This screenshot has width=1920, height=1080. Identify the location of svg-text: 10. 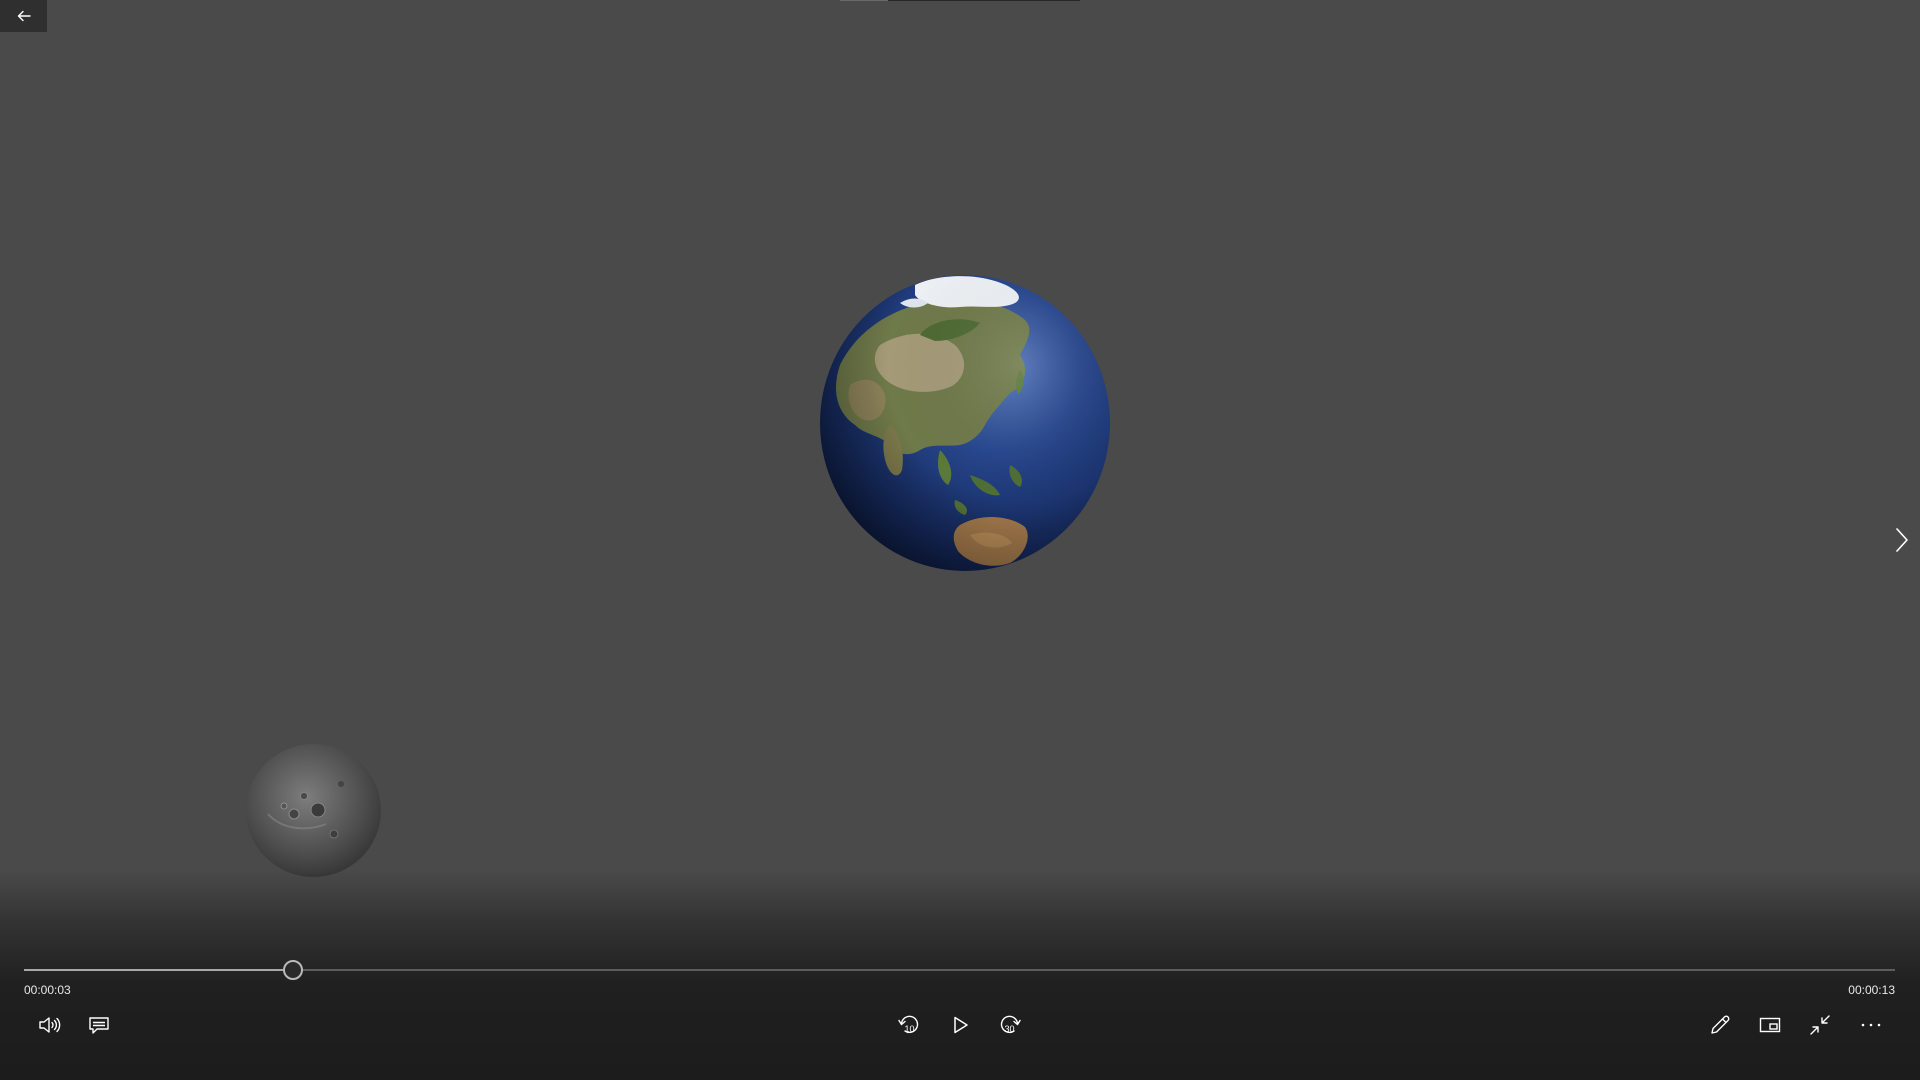
(909, 1029).